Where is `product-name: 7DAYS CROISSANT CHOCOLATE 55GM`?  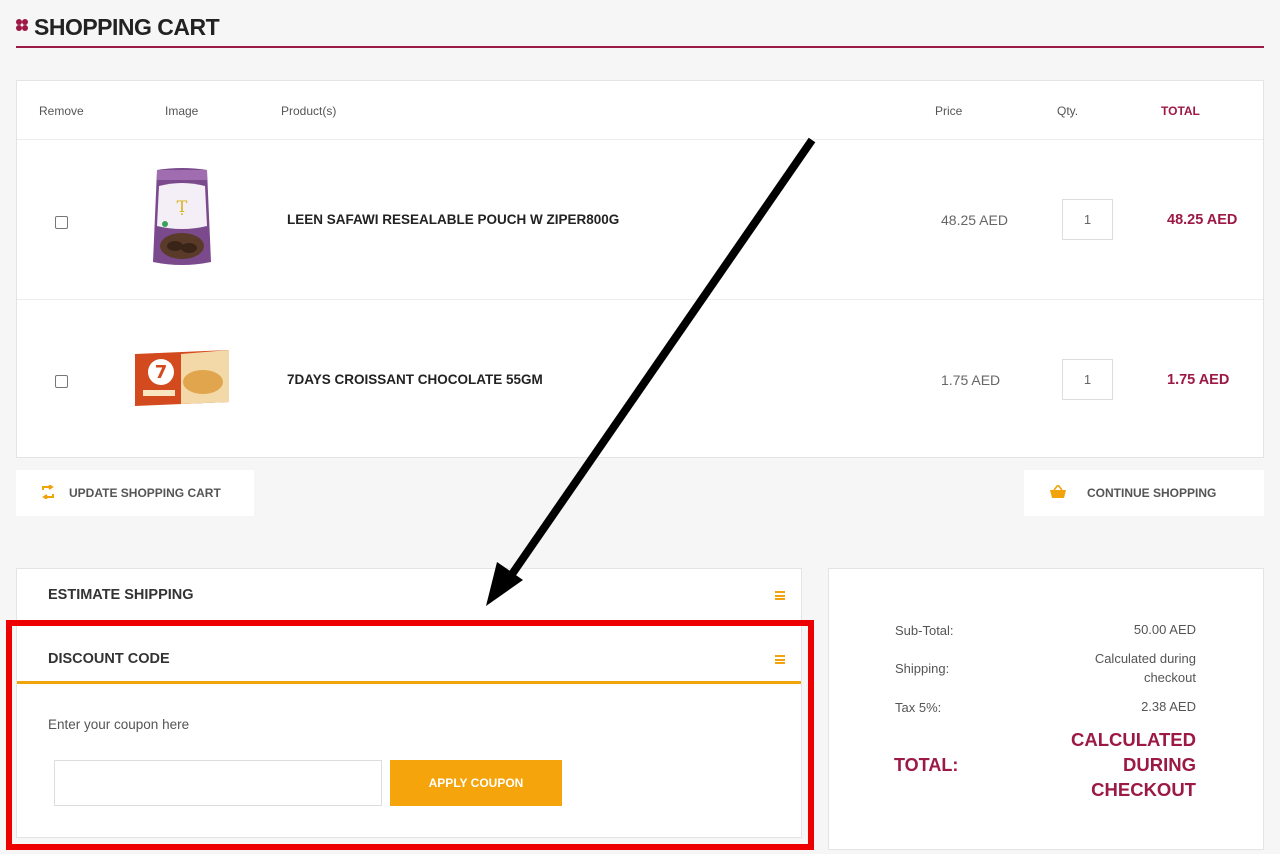
product-name: 7DAYS CROISSANT CHOCOLATE 55GM is located at coordinates (415, 379).